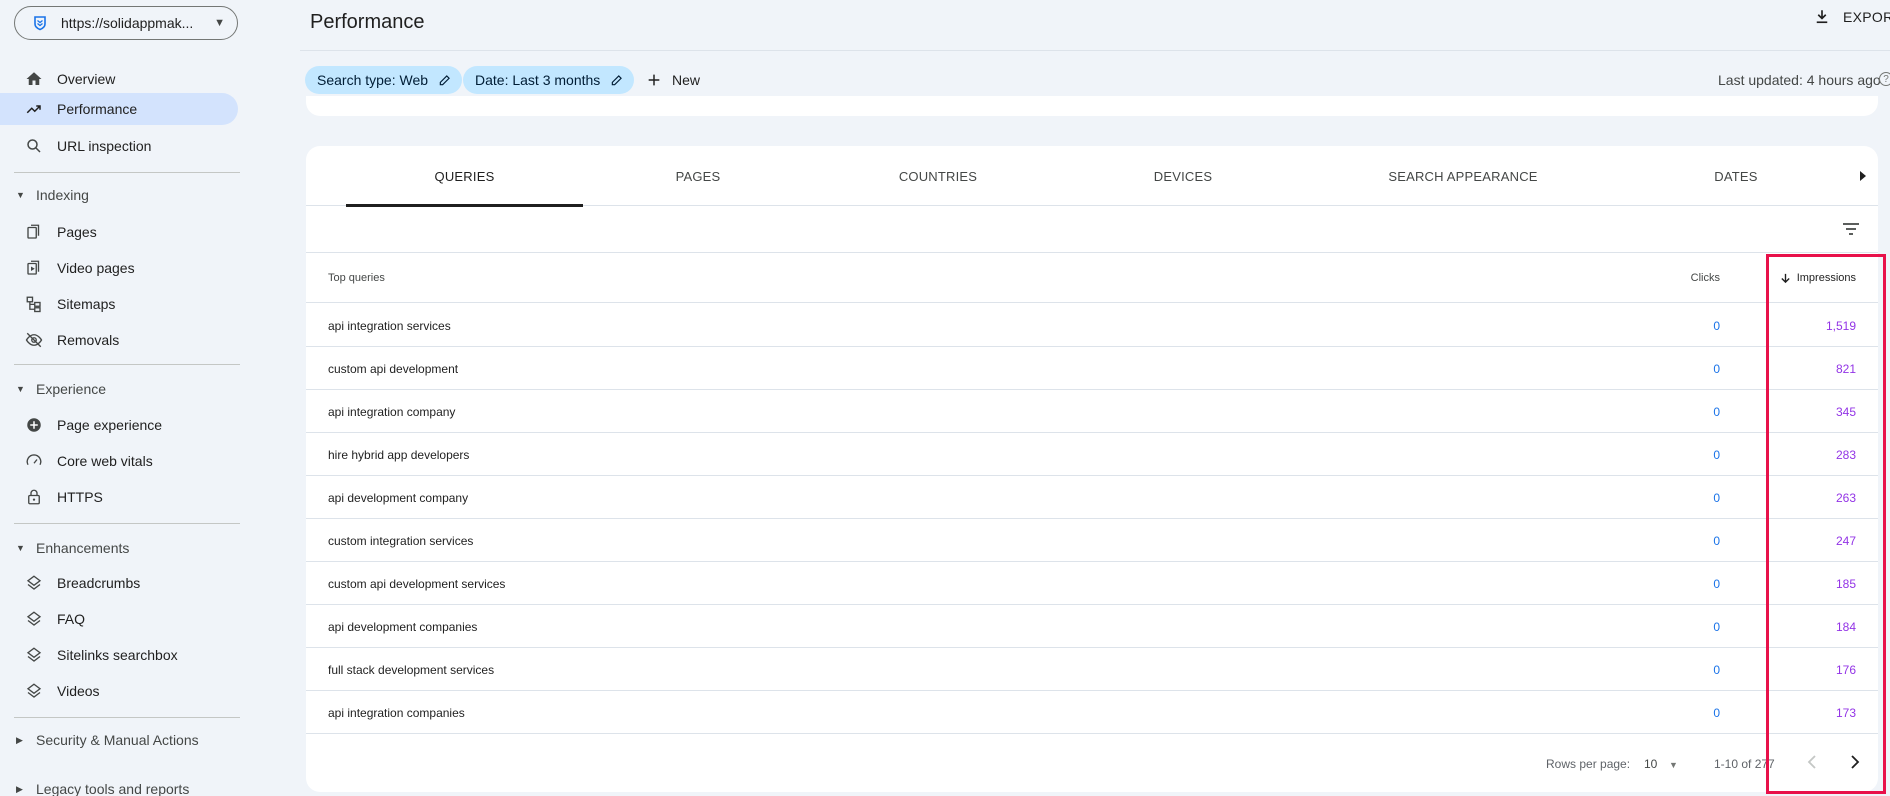  I want to click on section-security: ▶ Security & Manual Actions, so click(107, 740).